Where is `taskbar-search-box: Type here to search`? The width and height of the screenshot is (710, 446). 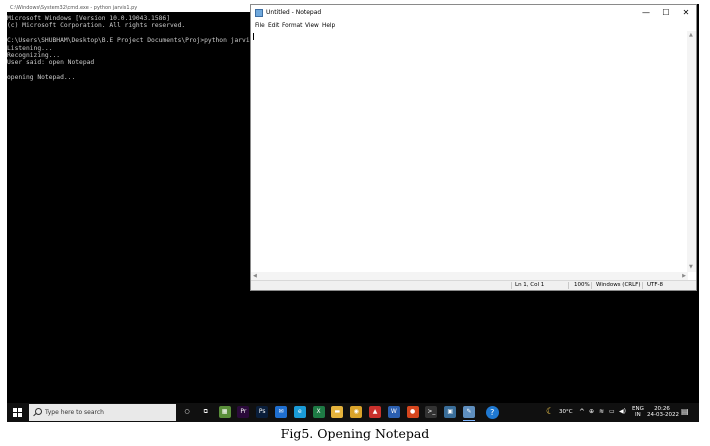
taskbar-search-box: Type here to search is located at coordinates (102, 412).